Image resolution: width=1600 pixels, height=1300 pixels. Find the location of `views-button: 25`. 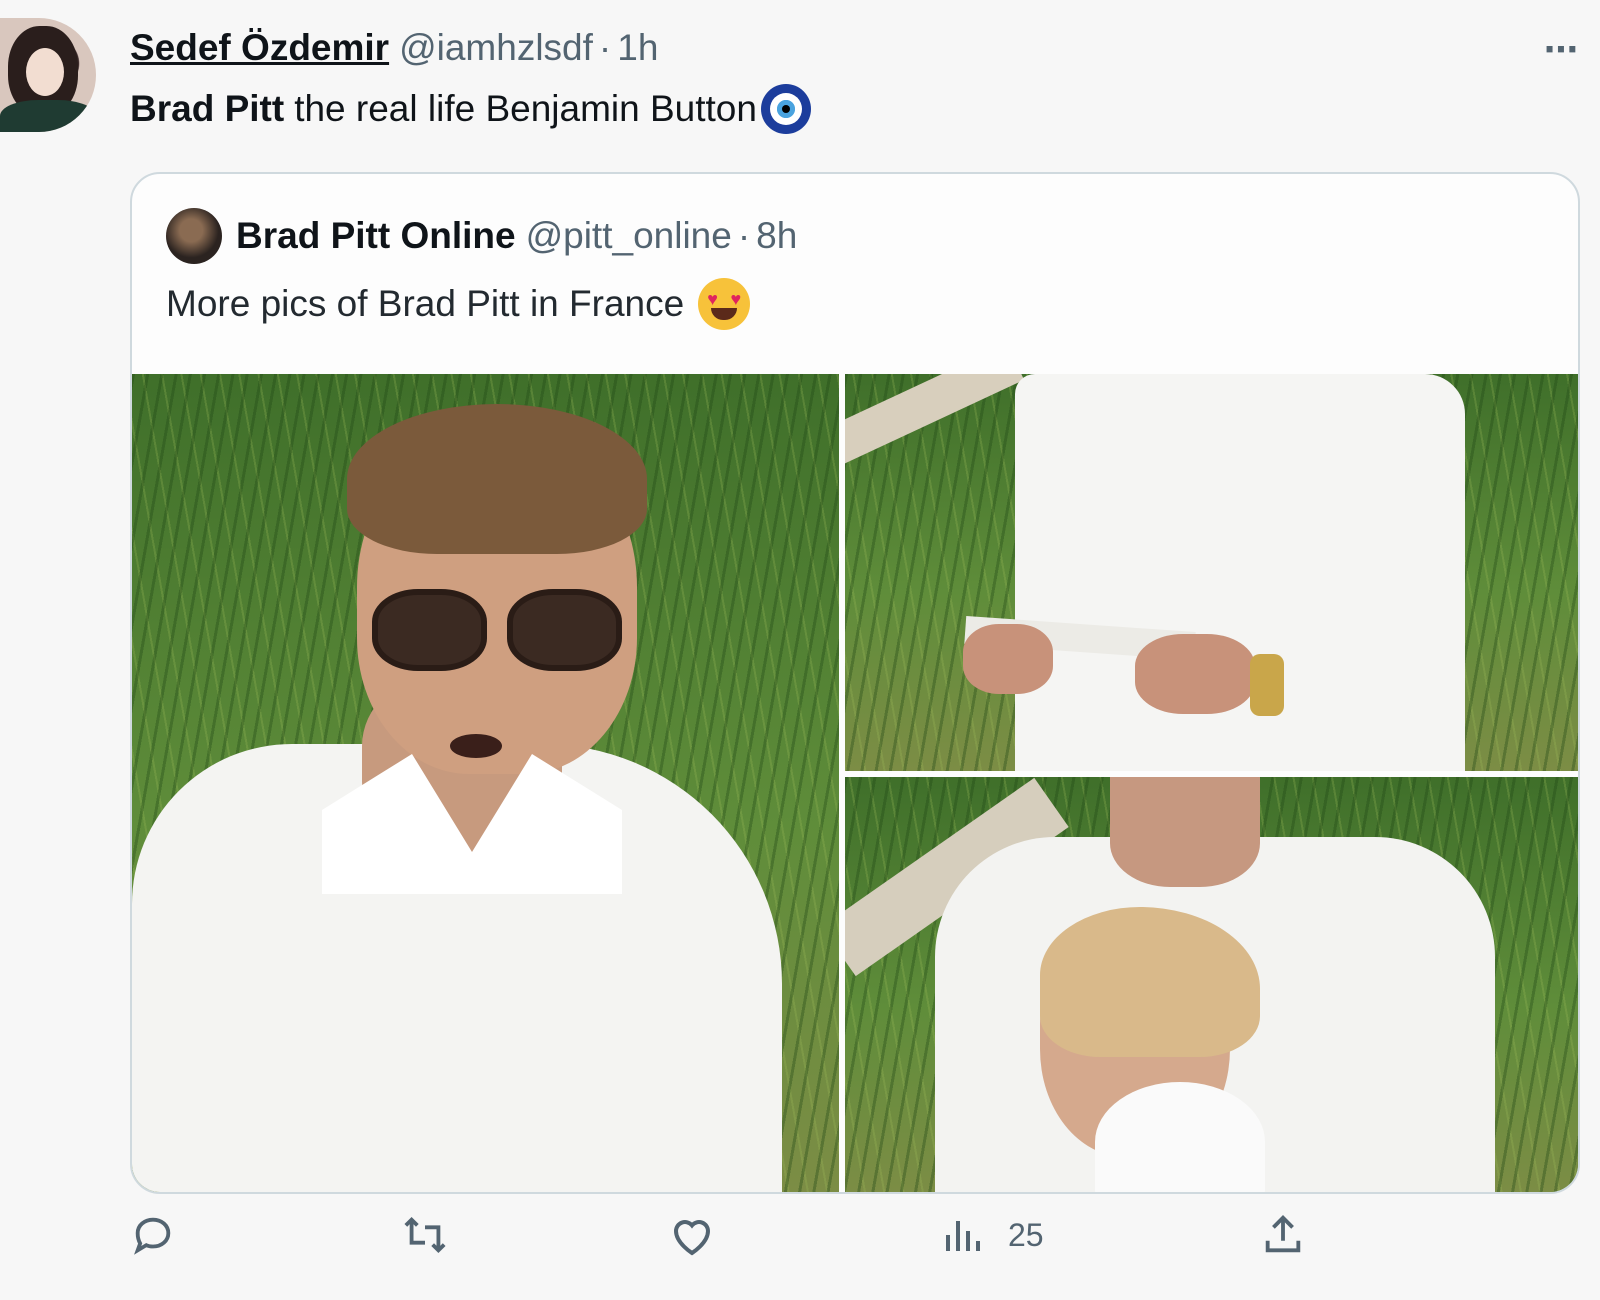

views-button: 25 is located at coordinates (993, 1235).